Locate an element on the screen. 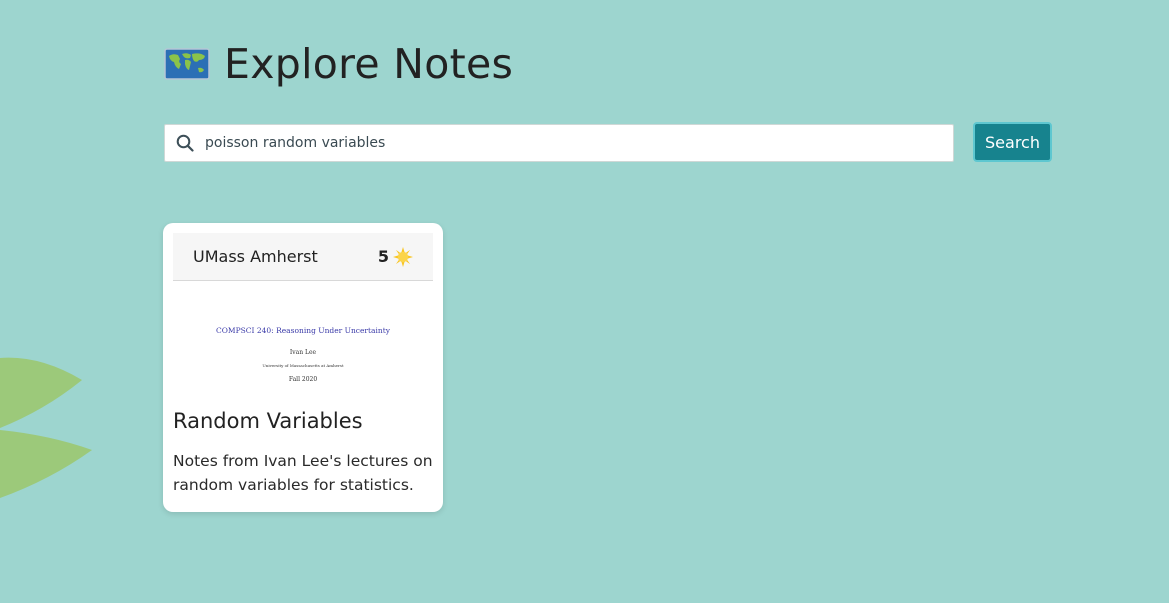 Image resolution: width=1169 pixels, height=603 pixels. page-header: Explore Notes is located at coordinates (338, 64).